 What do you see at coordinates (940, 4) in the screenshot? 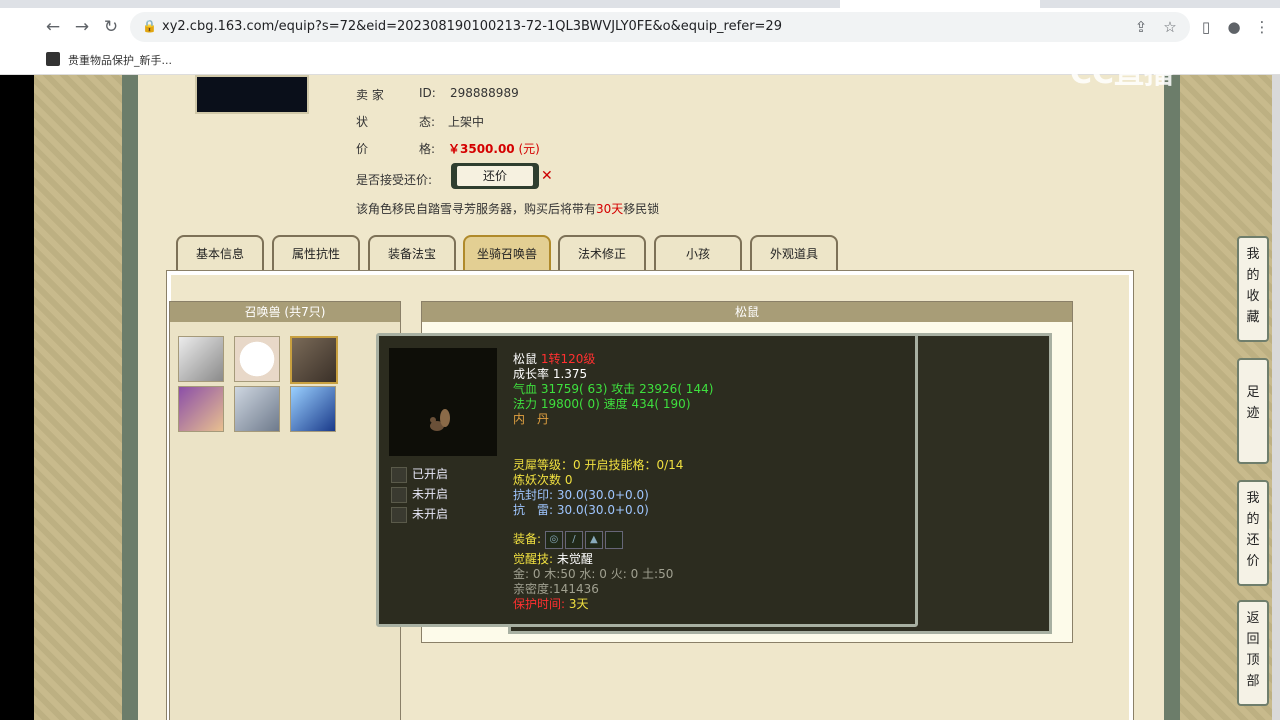
I see `active-tab` at bounding box center [940, 4].